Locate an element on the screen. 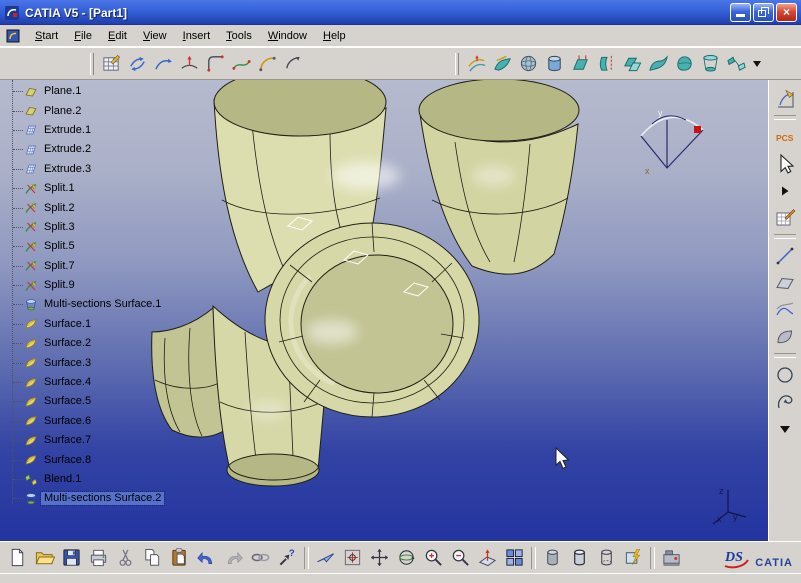 The height and width of the screenshot is (583, 801). offset-surface-icon is located at coordinates (632, 64).